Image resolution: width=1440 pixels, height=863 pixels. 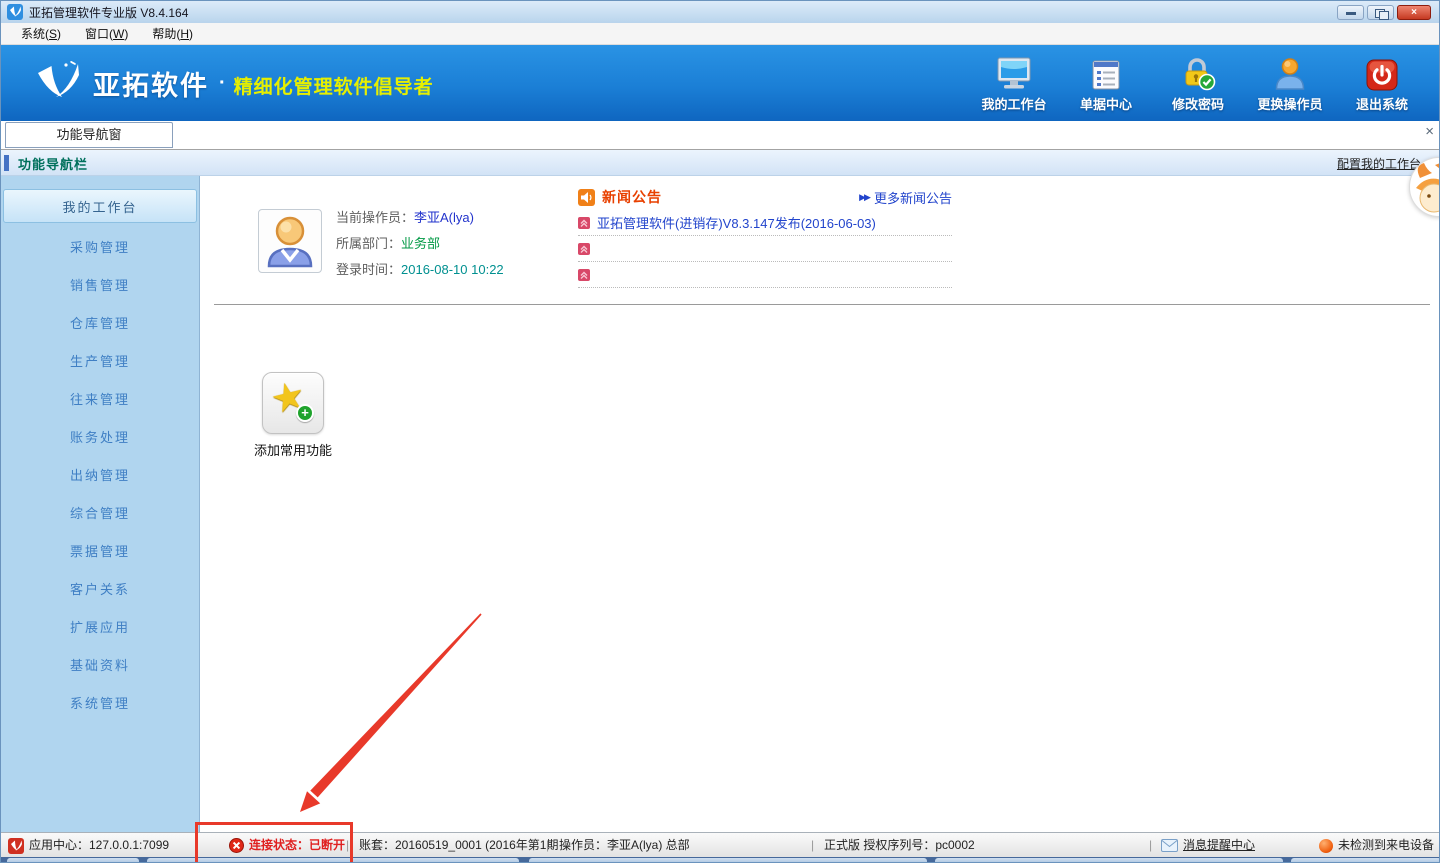 What do you see at coordinates (1198, 72) in the screenshot?
I see `change-password-lock-icon` at bounding box center [1198, 72].